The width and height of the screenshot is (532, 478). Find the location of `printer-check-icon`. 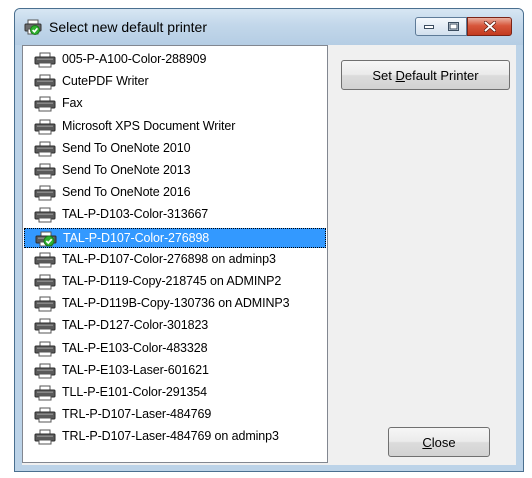

printer-check-icon is located at coordinates (33, 27).